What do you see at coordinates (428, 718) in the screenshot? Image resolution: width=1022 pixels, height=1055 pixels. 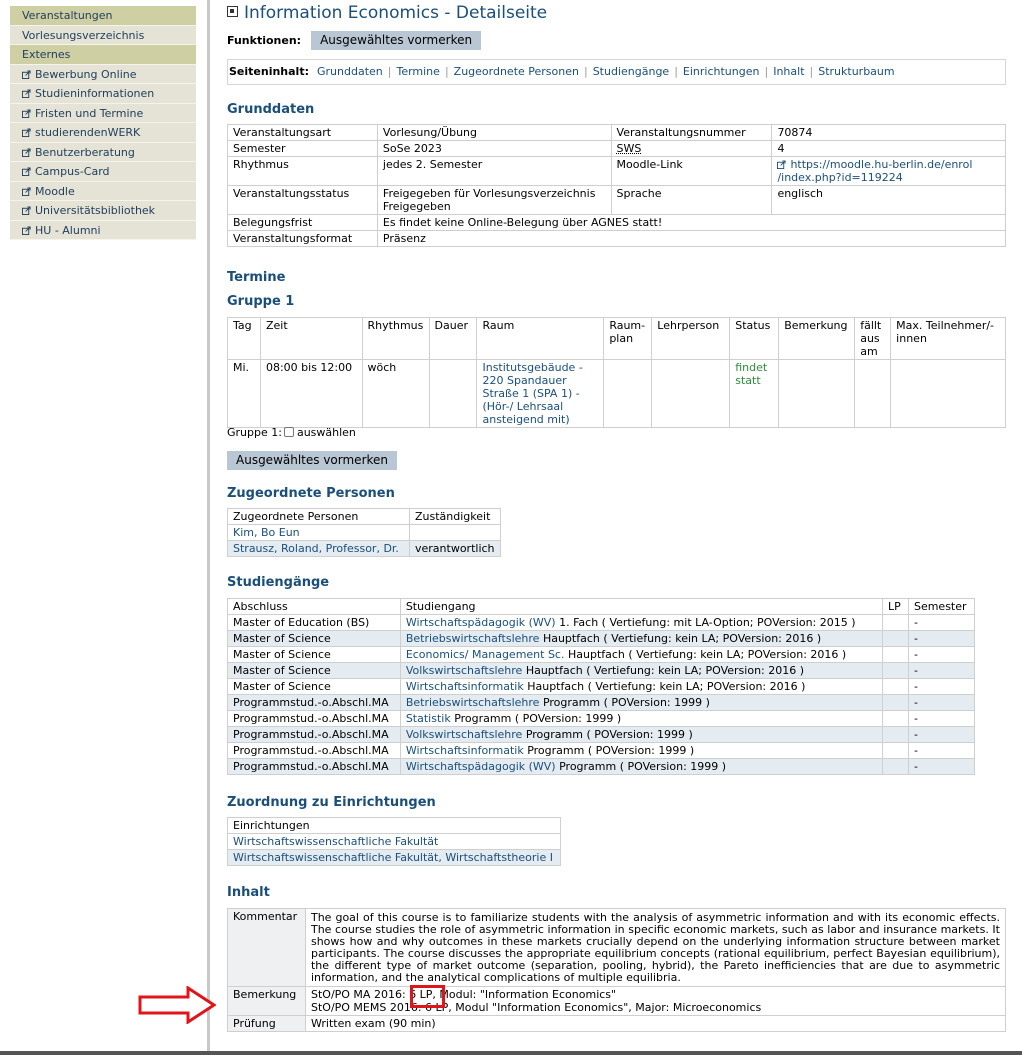 I see `studiengang-link: Statistik` at bounding box center [428, 718].